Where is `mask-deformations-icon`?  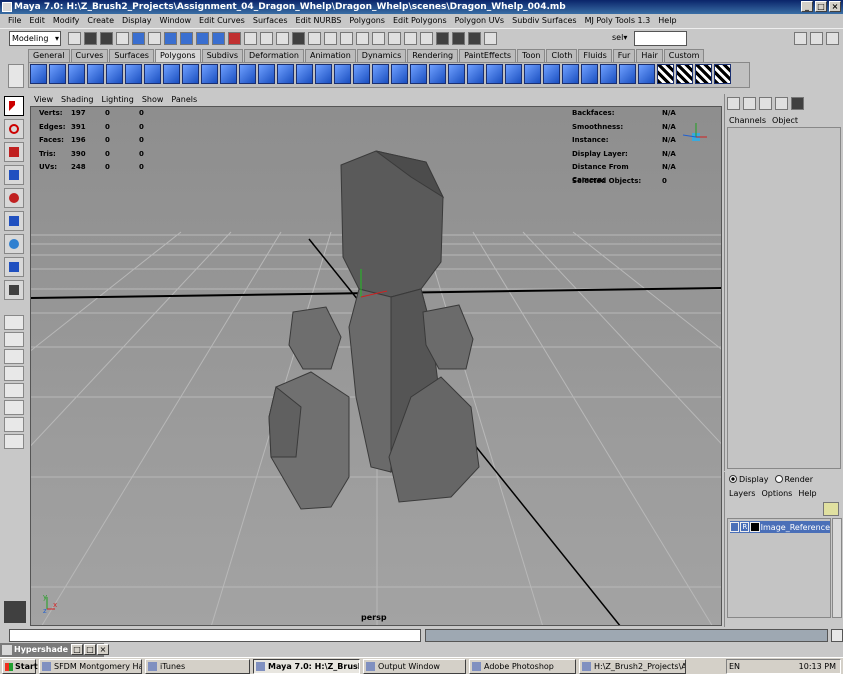
mask-deformations-icon is located at coordinates (234, 38).